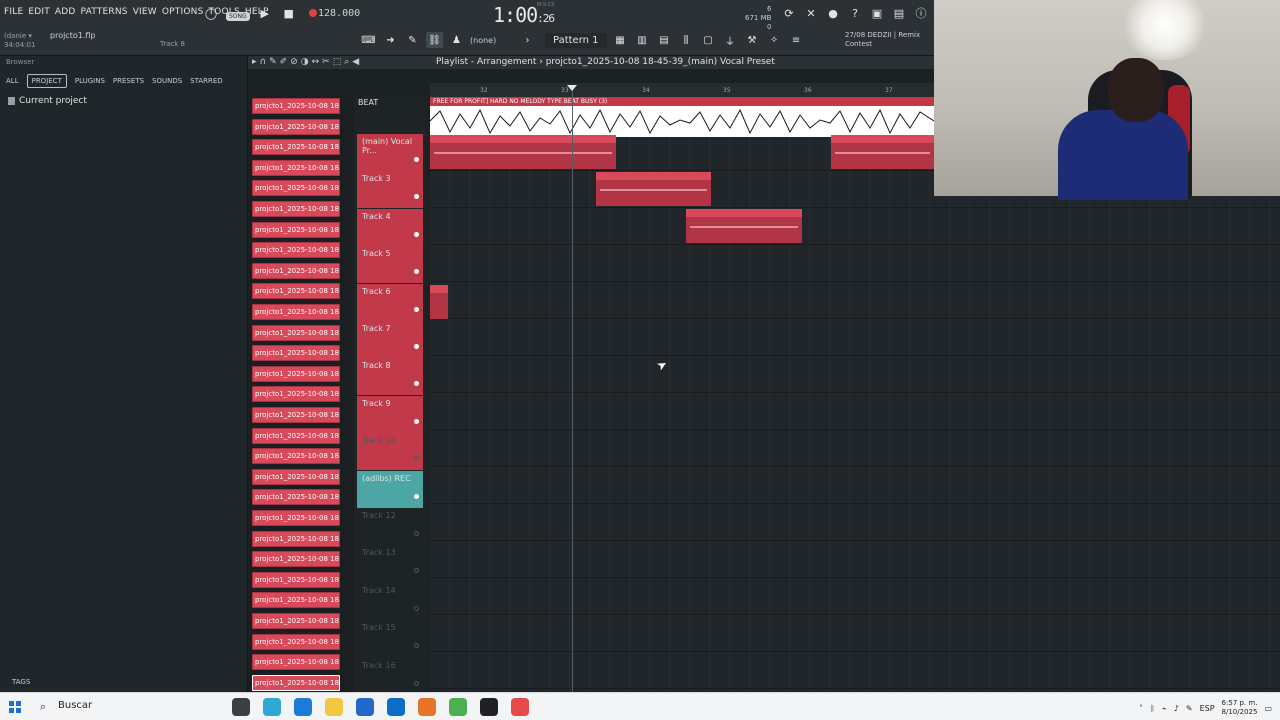 This screenshot has width=1280, height=720. What do you see at coordinates (1164, 708) in the screenshot?
I see `network-icon: ⌁` at bounding box center [1164, 708].